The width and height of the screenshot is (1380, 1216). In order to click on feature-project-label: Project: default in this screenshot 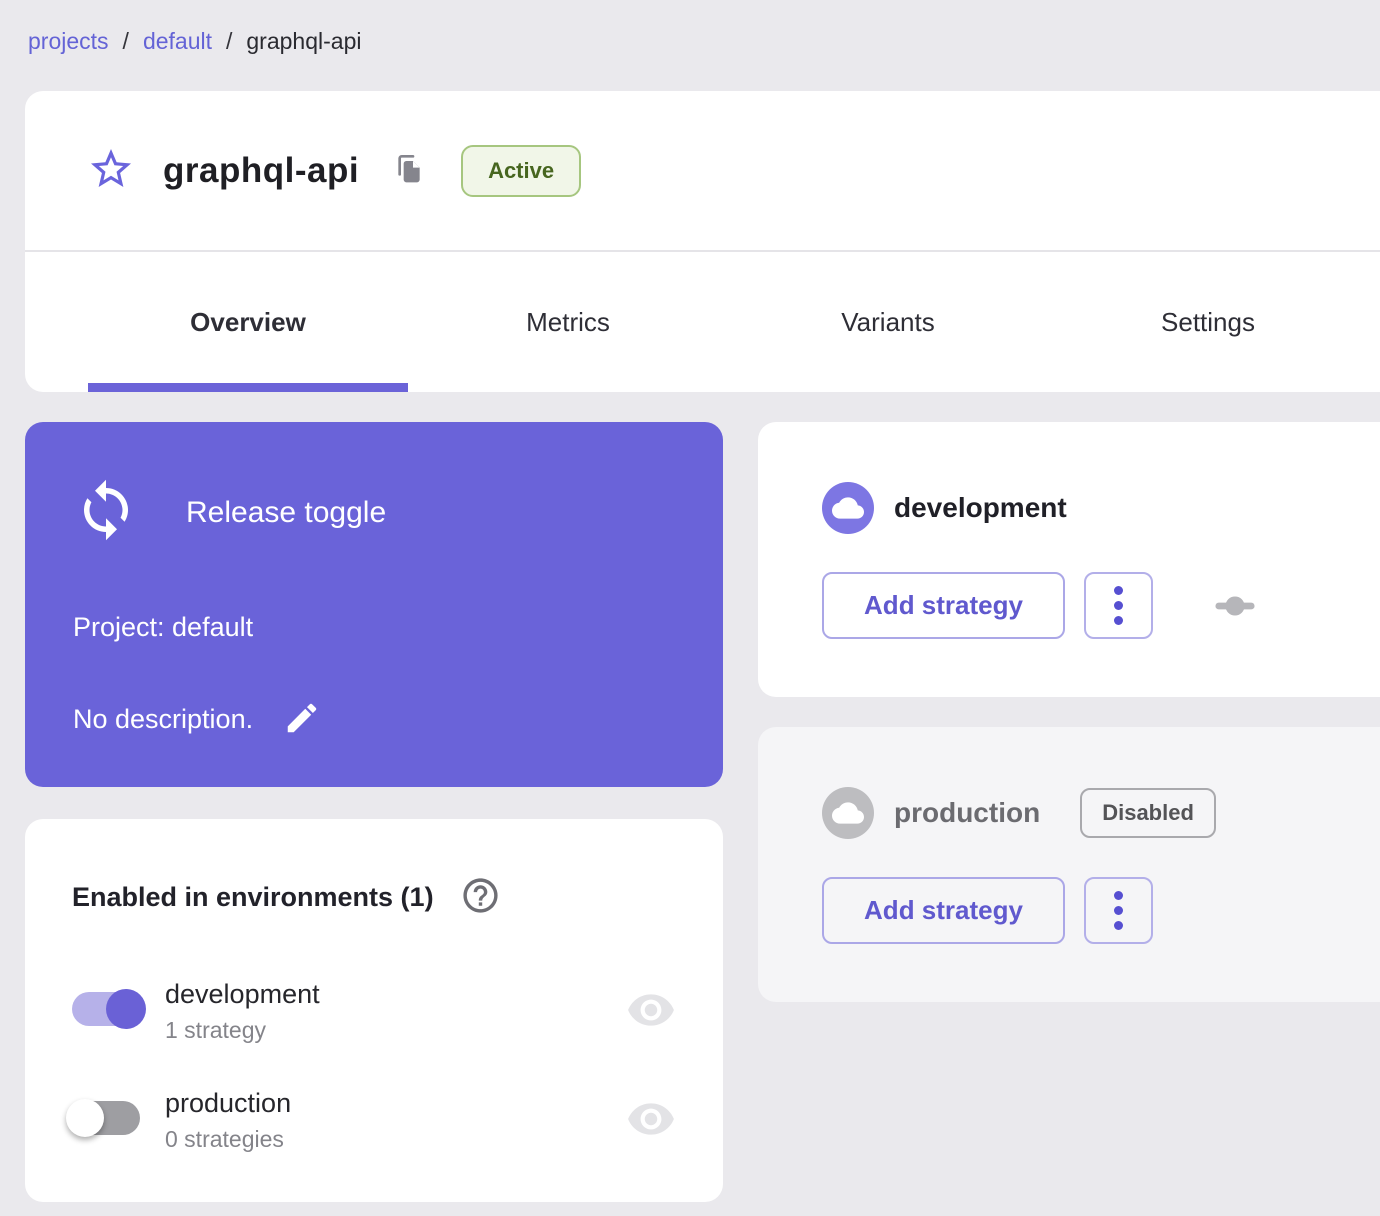, I will do `click(163, 627)`.